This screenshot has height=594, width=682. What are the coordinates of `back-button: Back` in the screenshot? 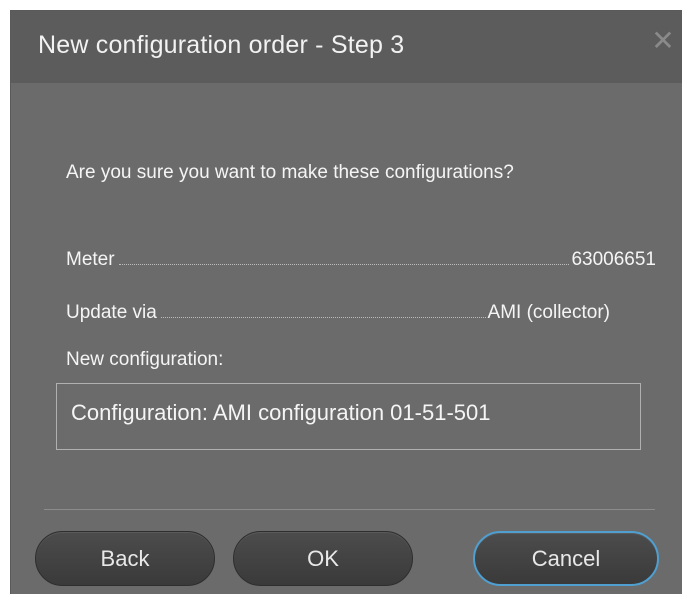 It's located at (125, 558).